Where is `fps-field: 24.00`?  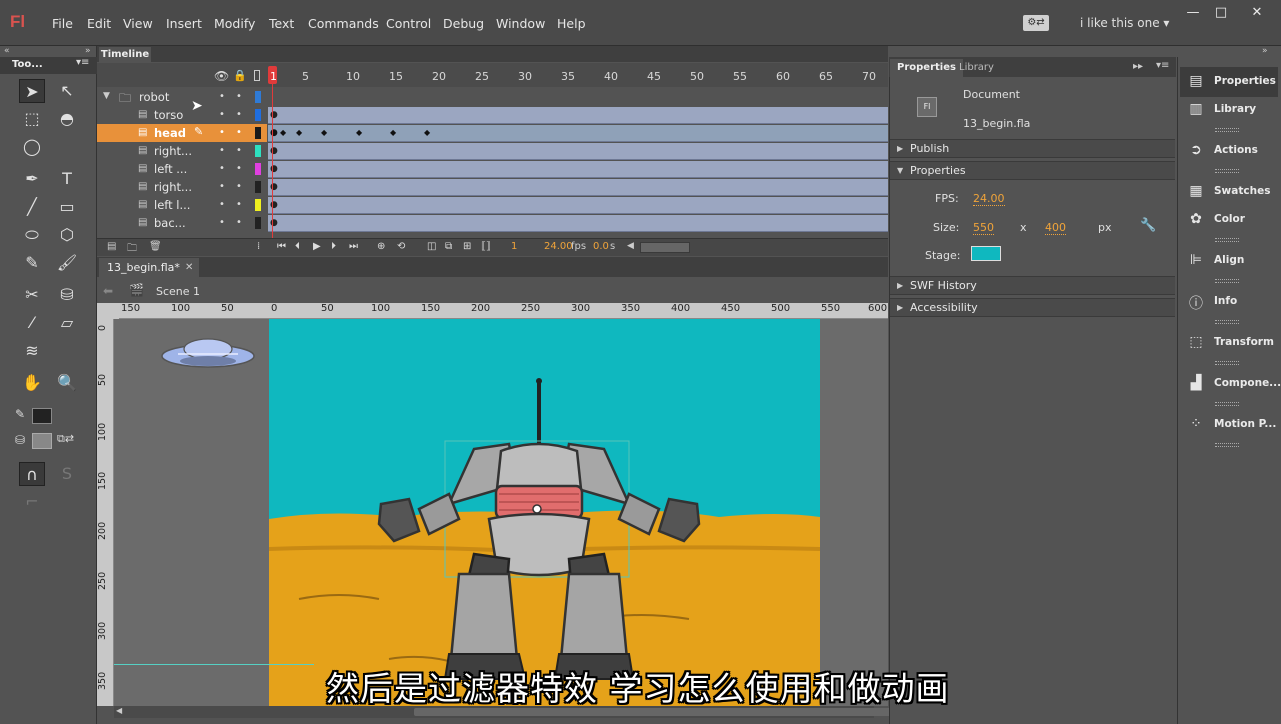 fps-field: 24.00 is located at coordinates (989, 199).